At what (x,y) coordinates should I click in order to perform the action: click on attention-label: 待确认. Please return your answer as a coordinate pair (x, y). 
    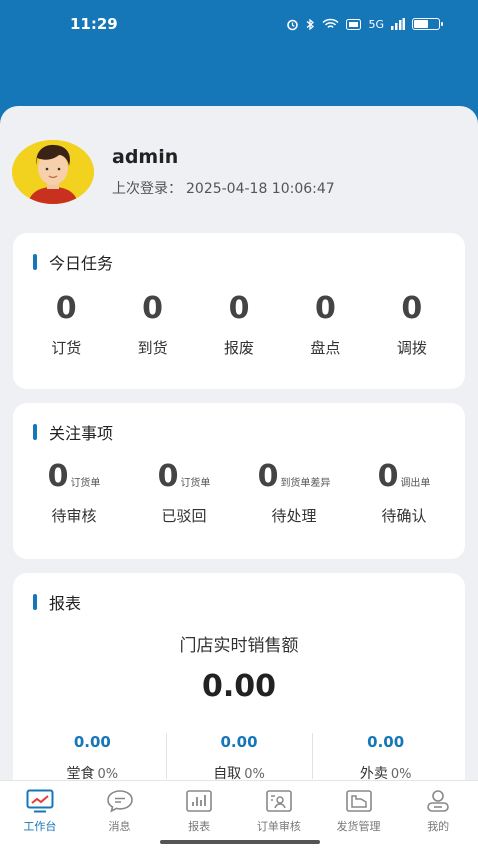
    Looking at the image, I should click on (404, 516).